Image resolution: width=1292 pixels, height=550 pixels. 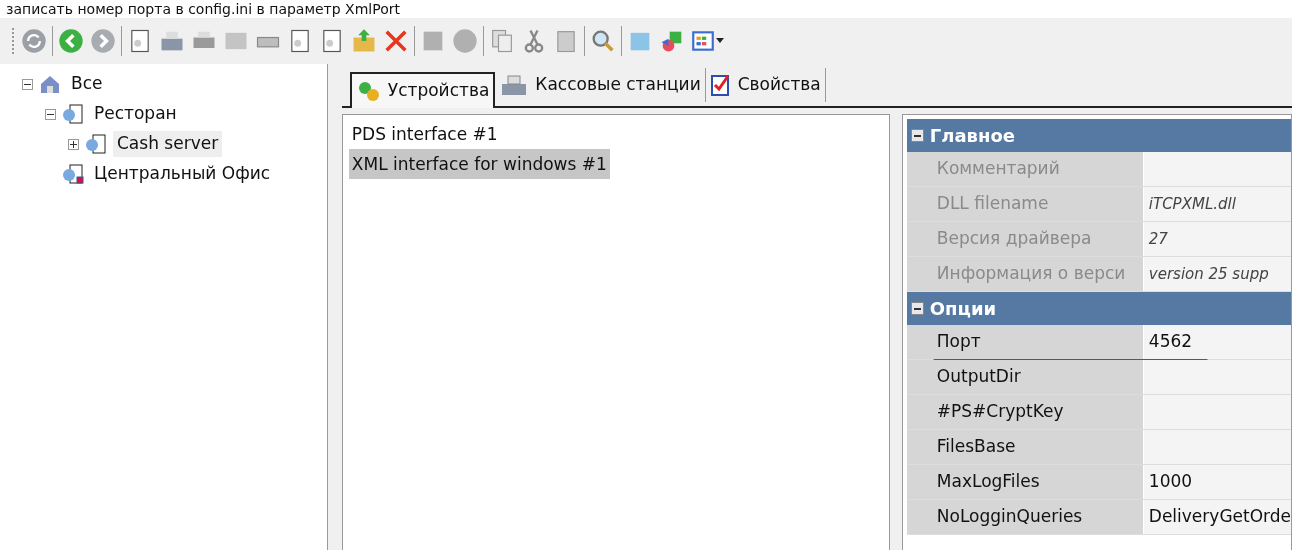 I want to click on property-name: #PS#CryptKey, so click(x=1025, y=412).